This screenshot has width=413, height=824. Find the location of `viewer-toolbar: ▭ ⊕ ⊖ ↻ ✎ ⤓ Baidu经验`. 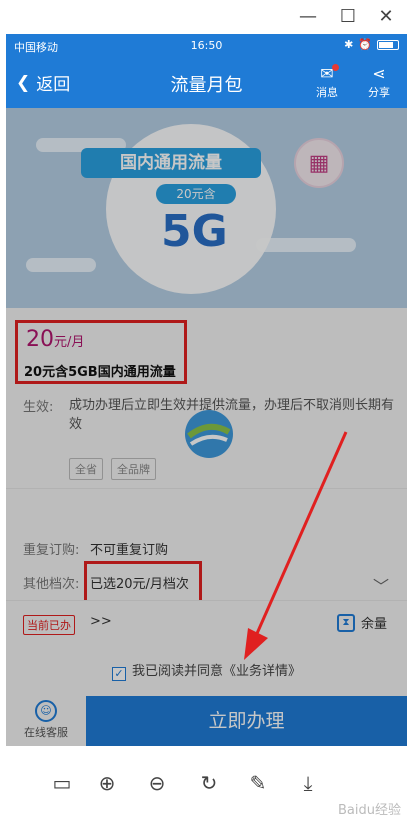

viewer-toolbar: ▭ ⊕ ⊖ ↻ ✎ ⤓ Baidu经验 is located at coordinates (206, 785).